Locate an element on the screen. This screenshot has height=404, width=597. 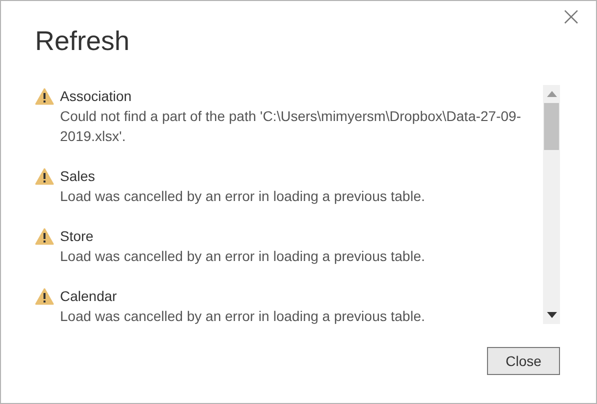
close-button: Close is located at coordinates (523, 361).